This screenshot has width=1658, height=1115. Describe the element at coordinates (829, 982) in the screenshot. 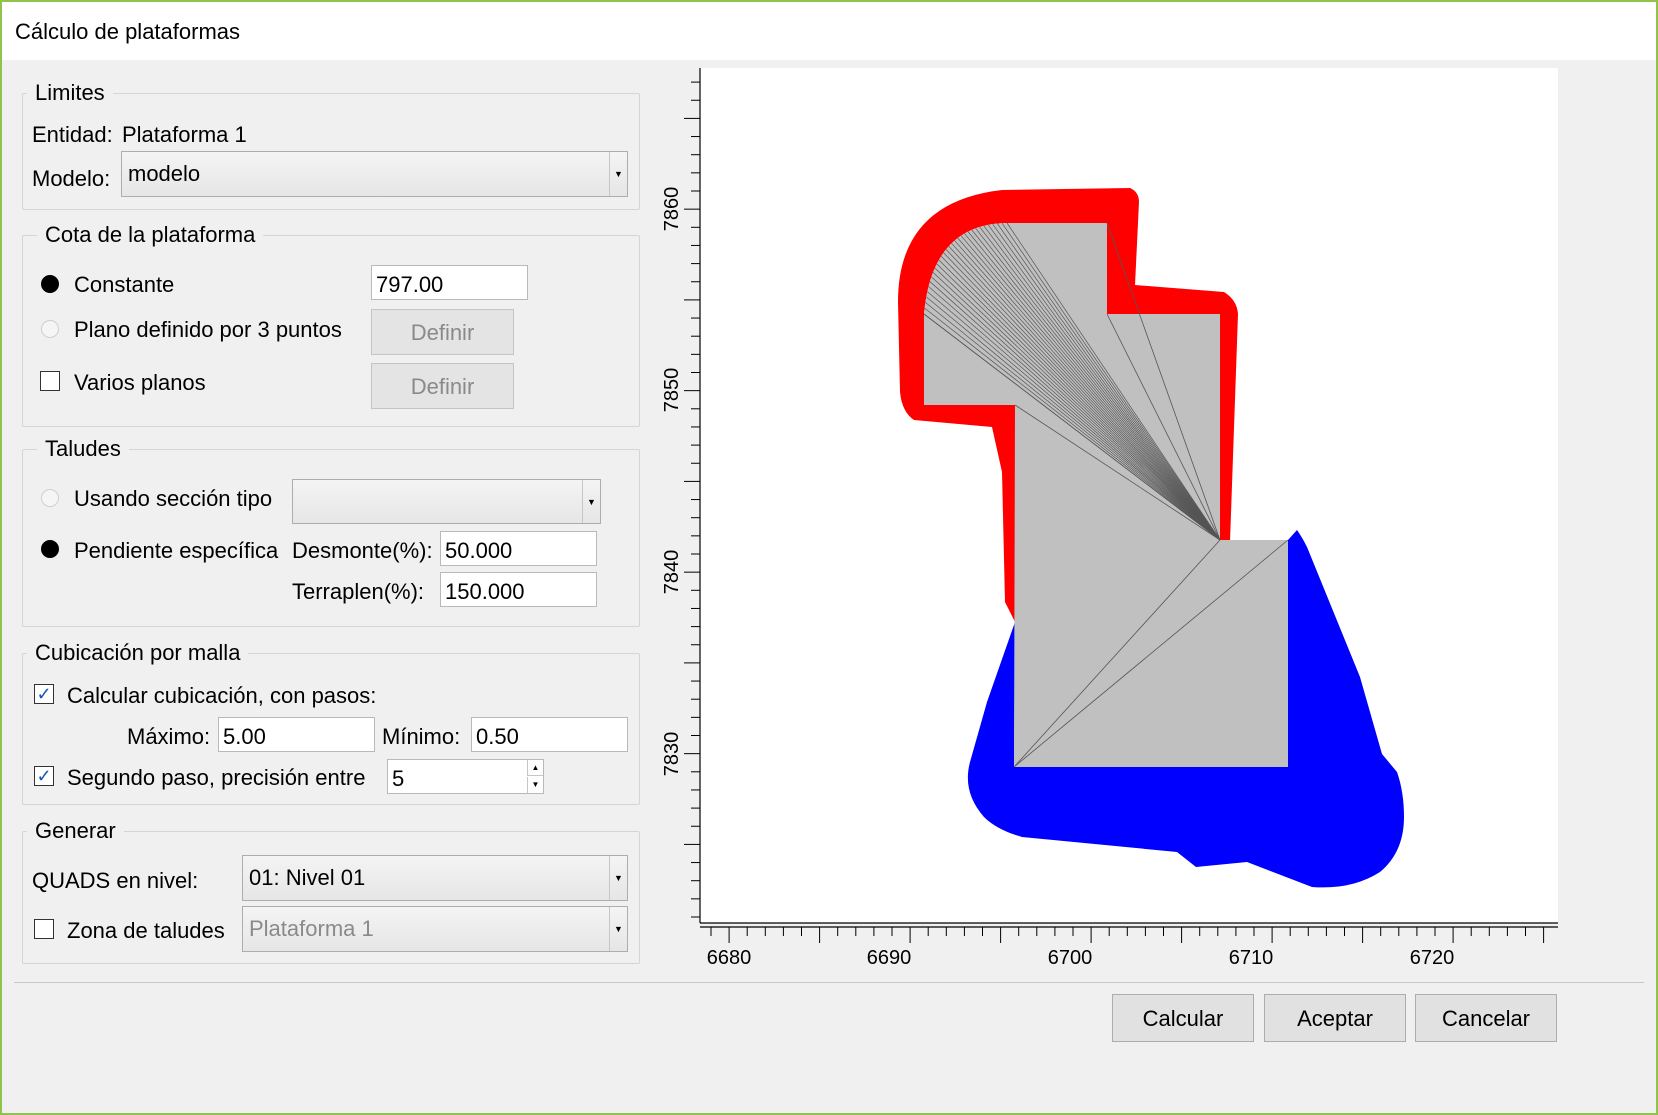

I see `footer-separator` at that location.